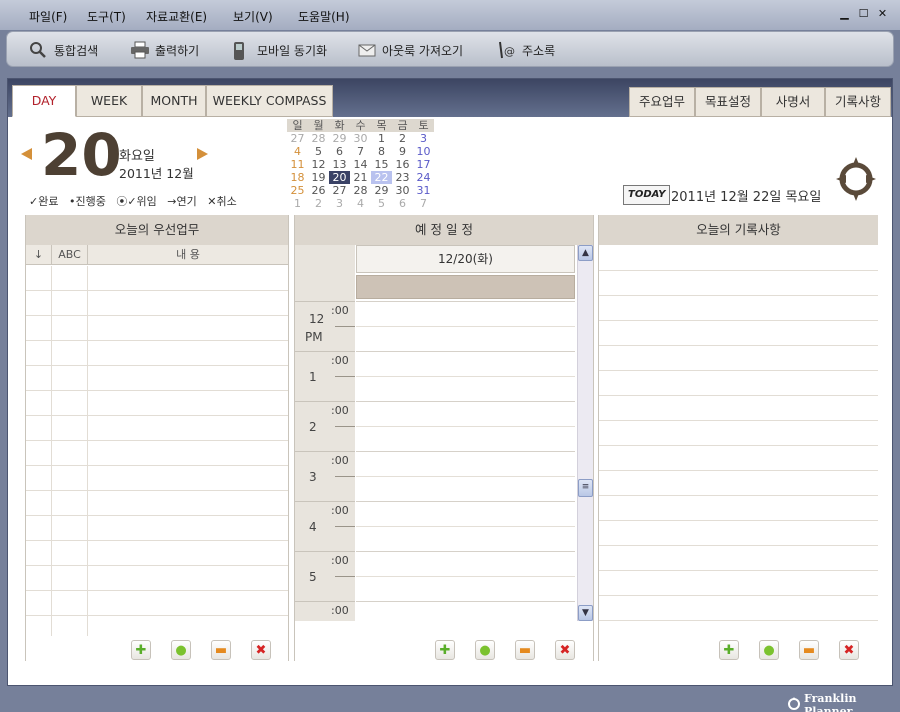 Image resolution: width=900 pixels, height=712 pixels. What do you see at coordinates (141, 650) in the screenshot?
I see `priority-add-button: ✚` at bounding box center [141, 650].